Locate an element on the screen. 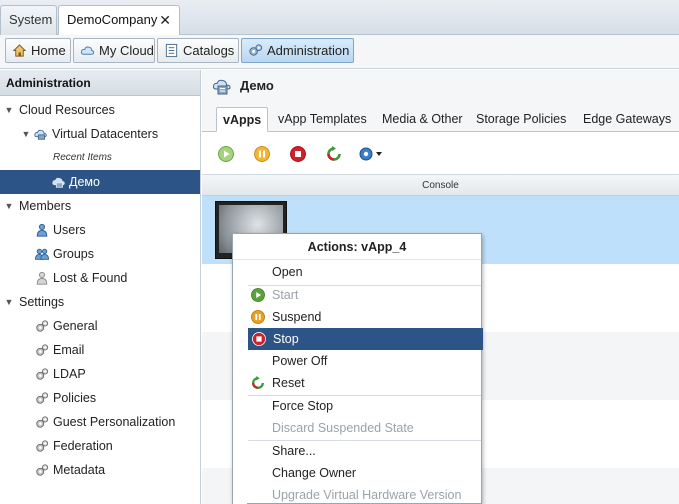  tab-vapp-templates: vApp Templates is located at coordinates (322, 119).